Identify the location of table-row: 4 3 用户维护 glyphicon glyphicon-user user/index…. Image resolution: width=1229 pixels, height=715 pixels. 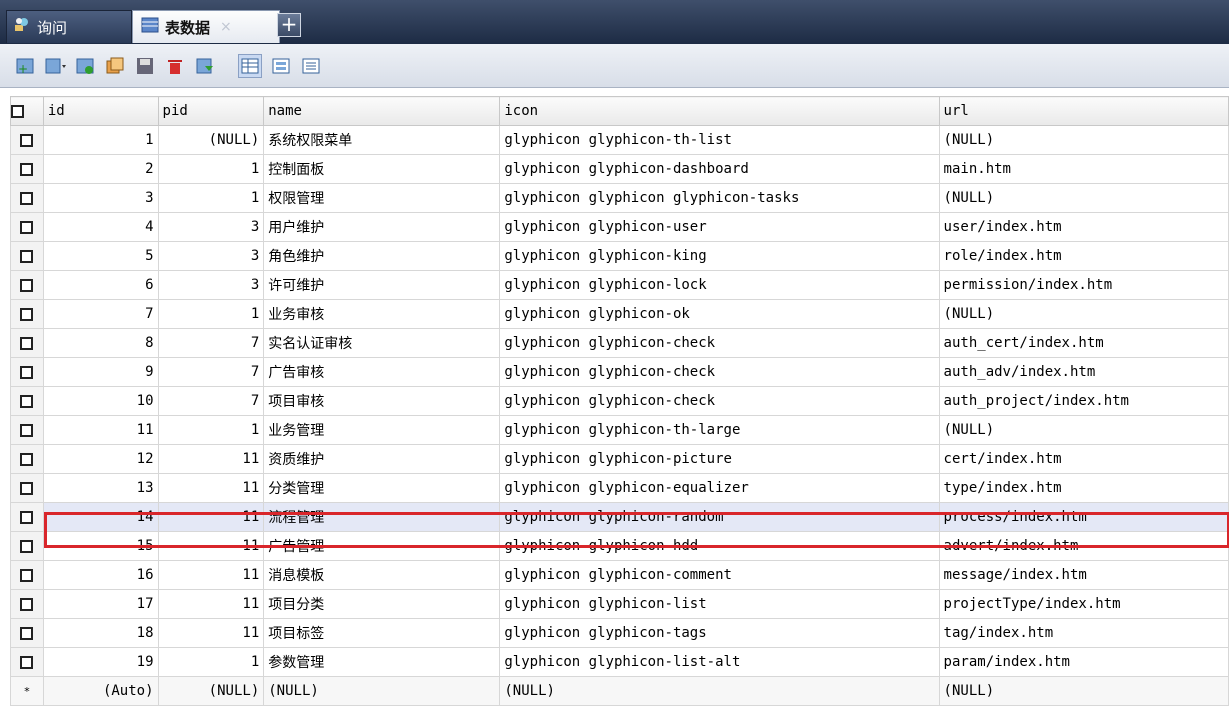
(619, 227).